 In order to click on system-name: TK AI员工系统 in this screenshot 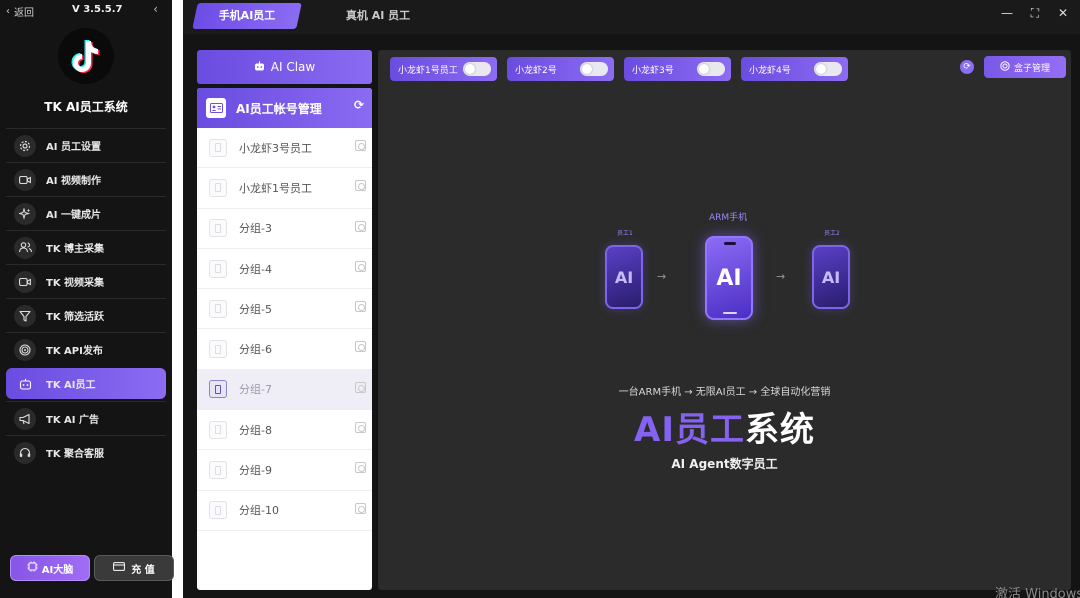, I will do `click(86, 107)`.